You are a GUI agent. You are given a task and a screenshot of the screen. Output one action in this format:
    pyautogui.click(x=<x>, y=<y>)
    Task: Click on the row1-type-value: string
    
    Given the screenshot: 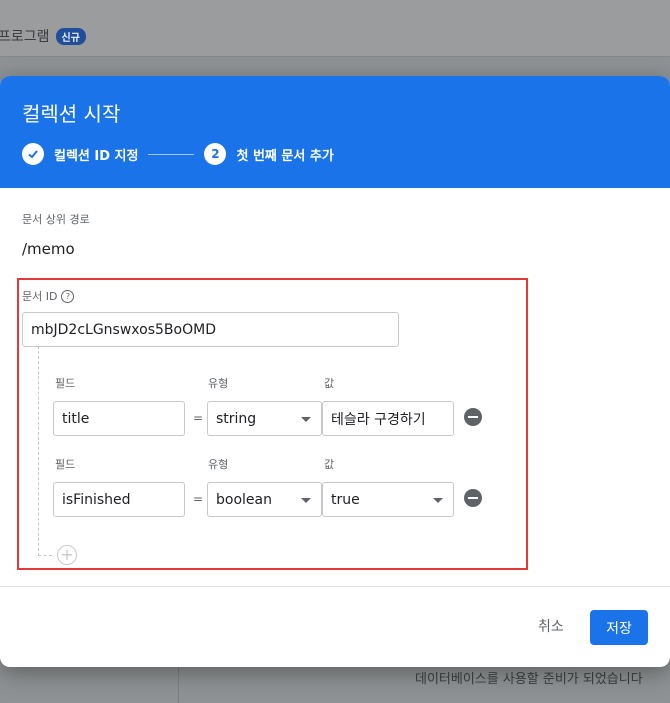 What is the action you would take?
    pyautogui.click(x=236, y=418)
    